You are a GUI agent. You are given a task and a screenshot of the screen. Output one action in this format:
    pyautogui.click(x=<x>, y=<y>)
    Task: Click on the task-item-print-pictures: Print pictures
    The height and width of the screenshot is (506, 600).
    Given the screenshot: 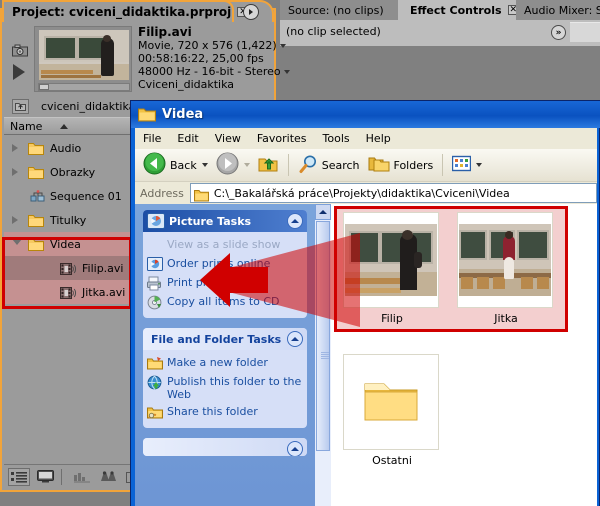 What is the action you would take?
    pyautogui.click(x=225, y=283)
    